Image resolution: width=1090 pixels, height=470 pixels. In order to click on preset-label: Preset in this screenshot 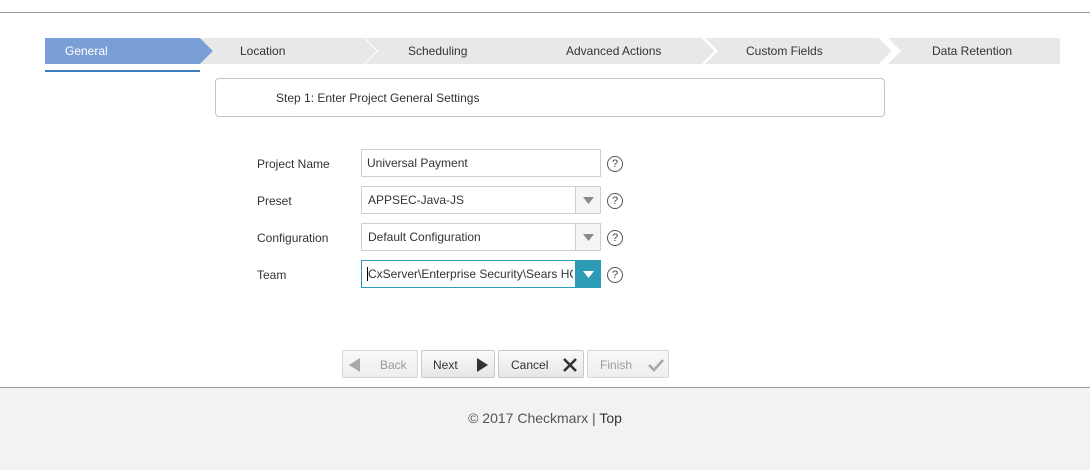, I will do `click(274, 201)`.